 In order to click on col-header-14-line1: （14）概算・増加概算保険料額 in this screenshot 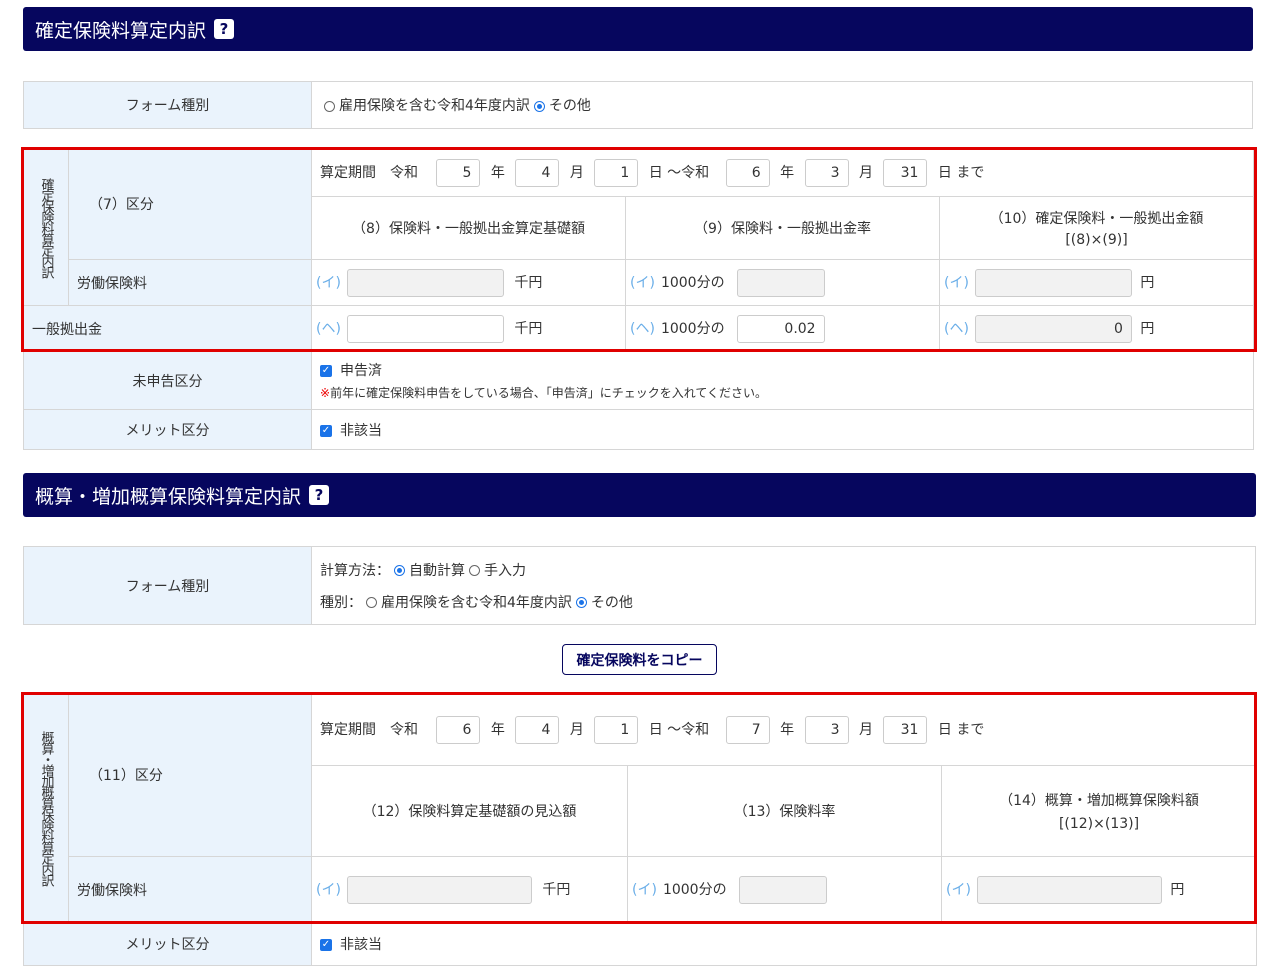, I will do `click(1099, 801)`.